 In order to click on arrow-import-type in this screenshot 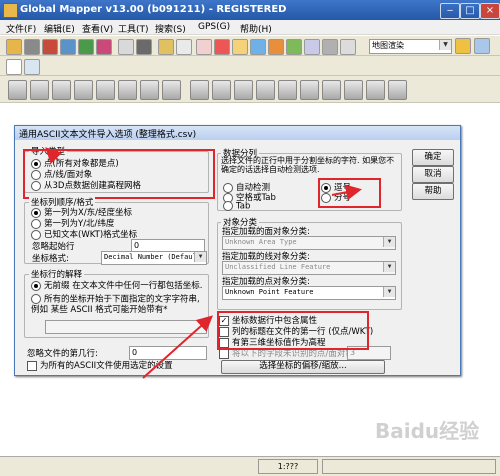, I will do `click(54, 156)`.